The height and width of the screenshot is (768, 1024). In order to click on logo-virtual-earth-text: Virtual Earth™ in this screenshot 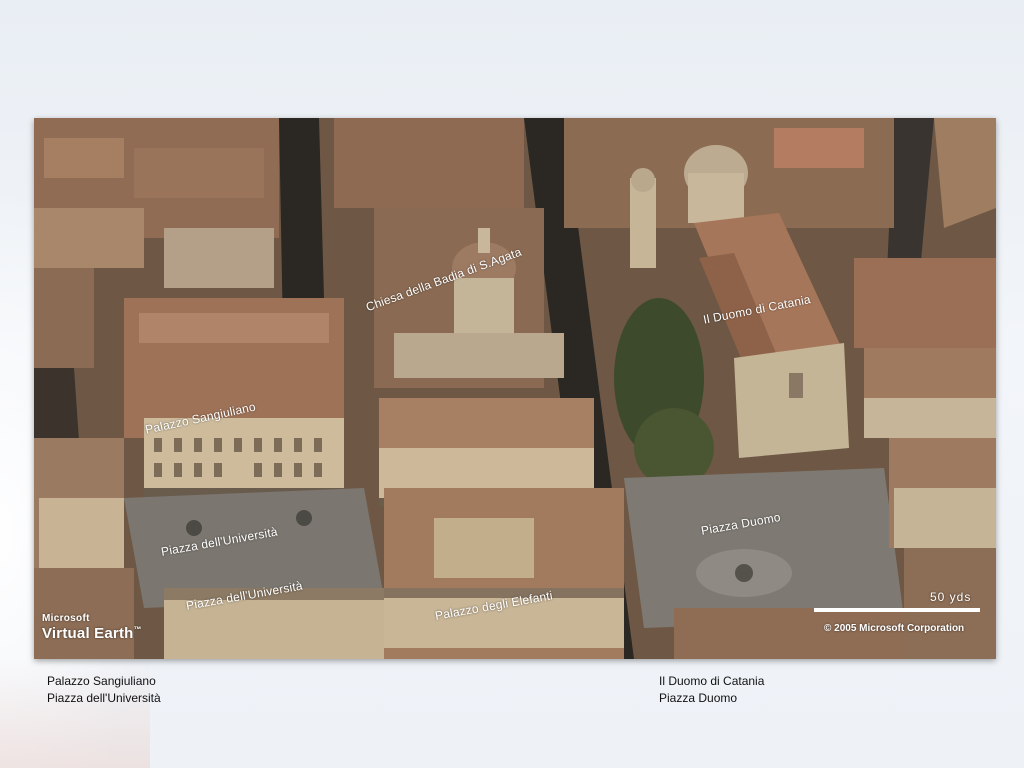, I will do `click(92, 633)`.